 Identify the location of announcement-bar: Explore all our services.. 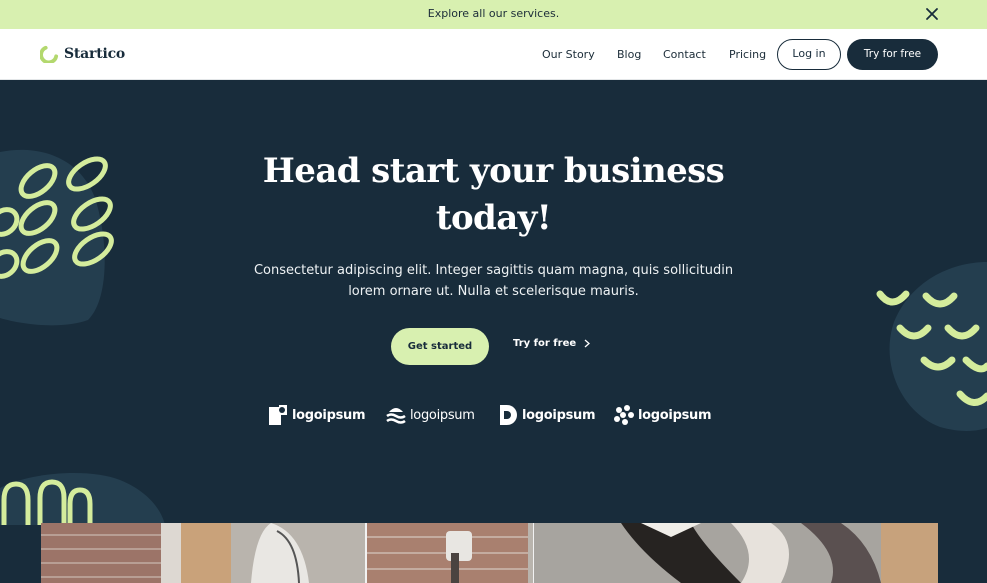
(493, 14).